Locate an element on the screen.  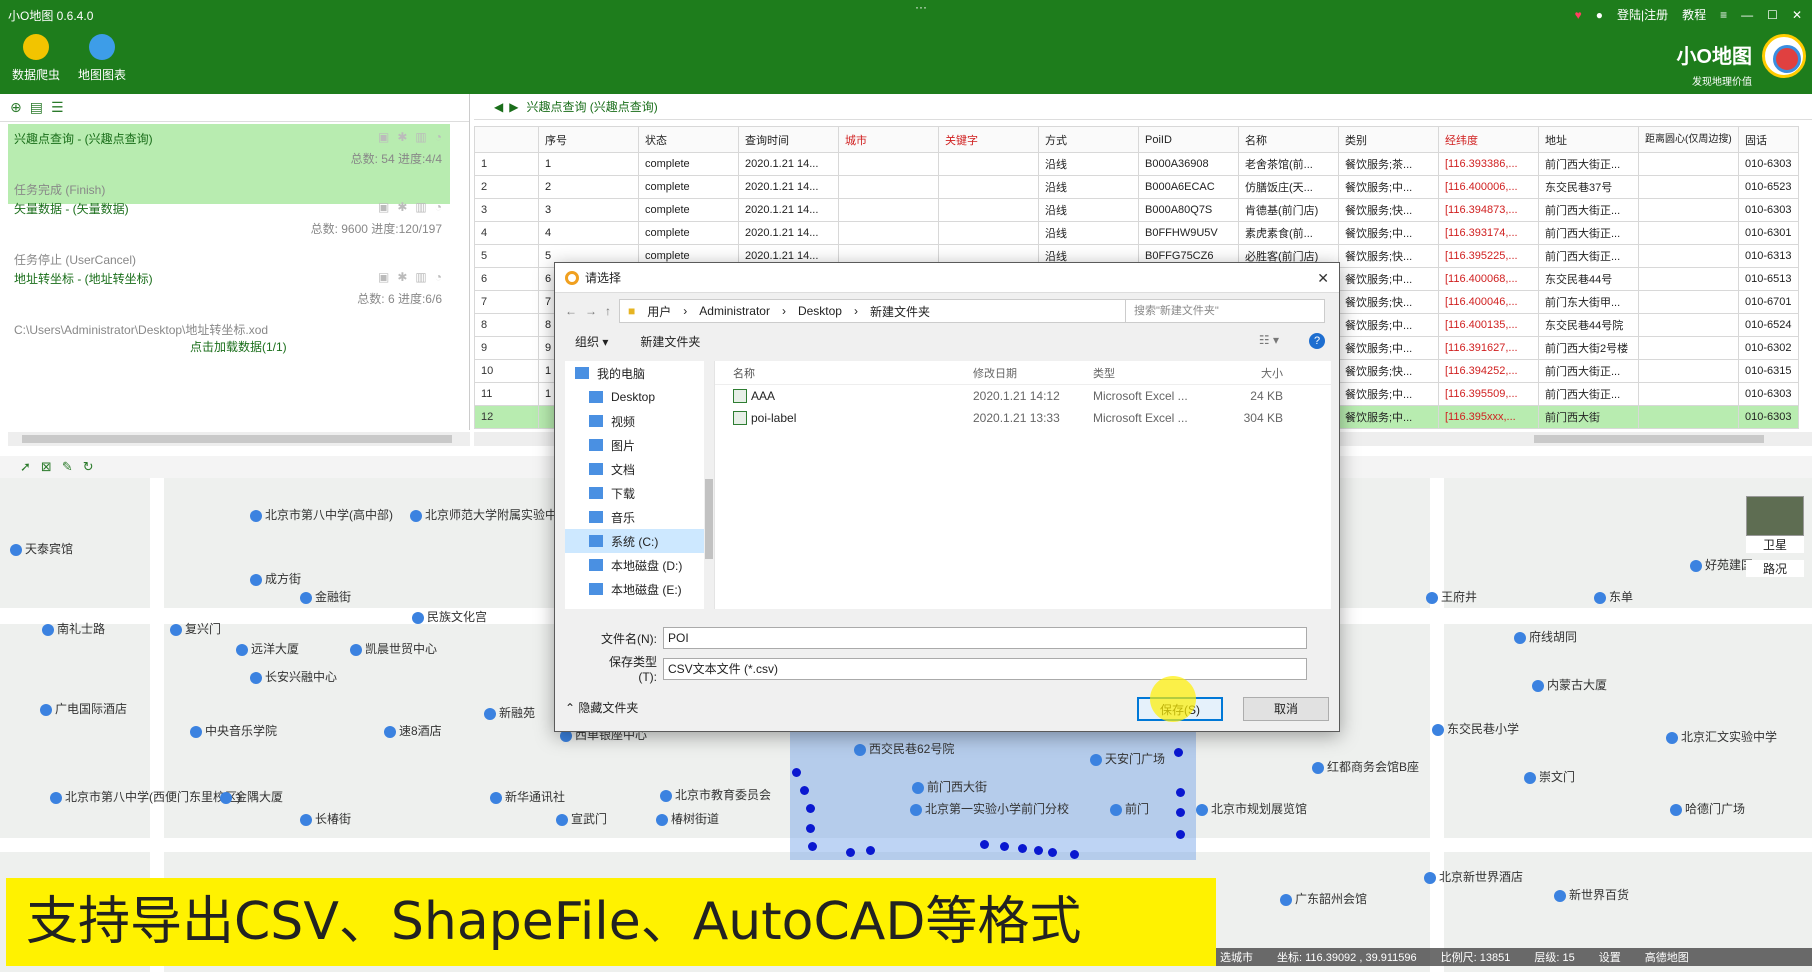
map-poi: 东单 is located at coordinates (1613, 596).